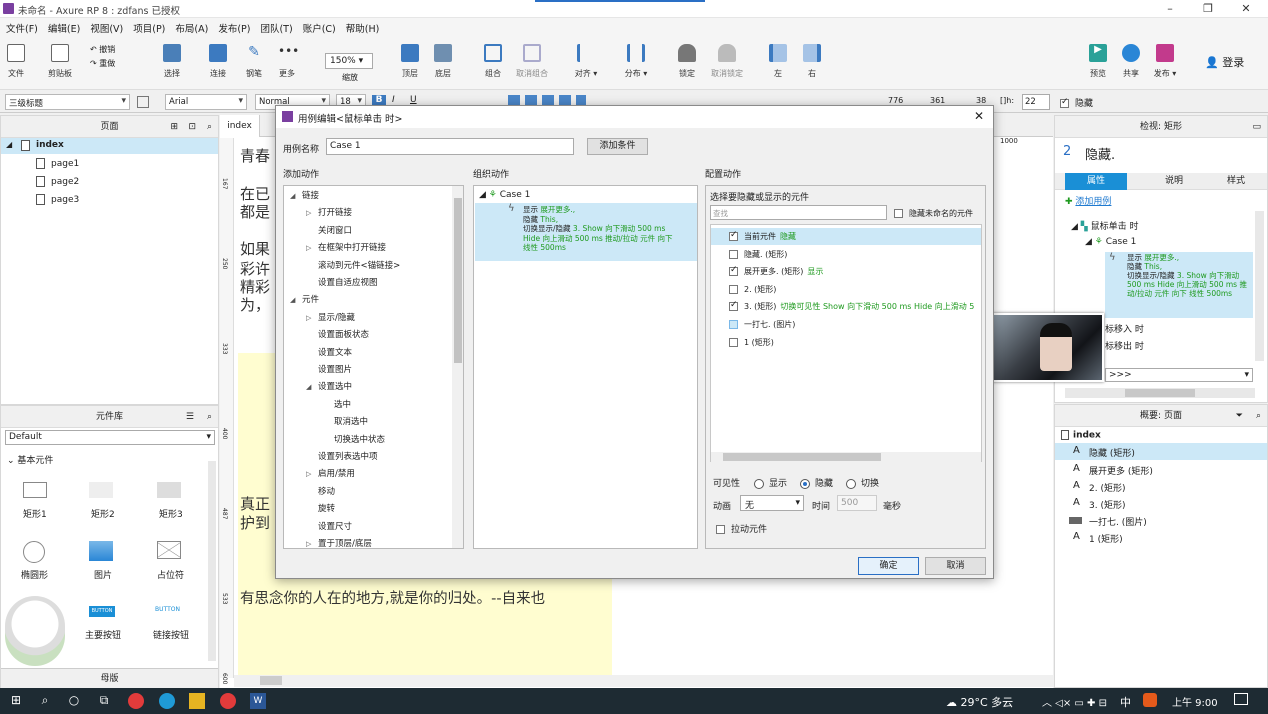 The image size is (1268, 714). I want to click on right-button: 右, so click(812, 61).